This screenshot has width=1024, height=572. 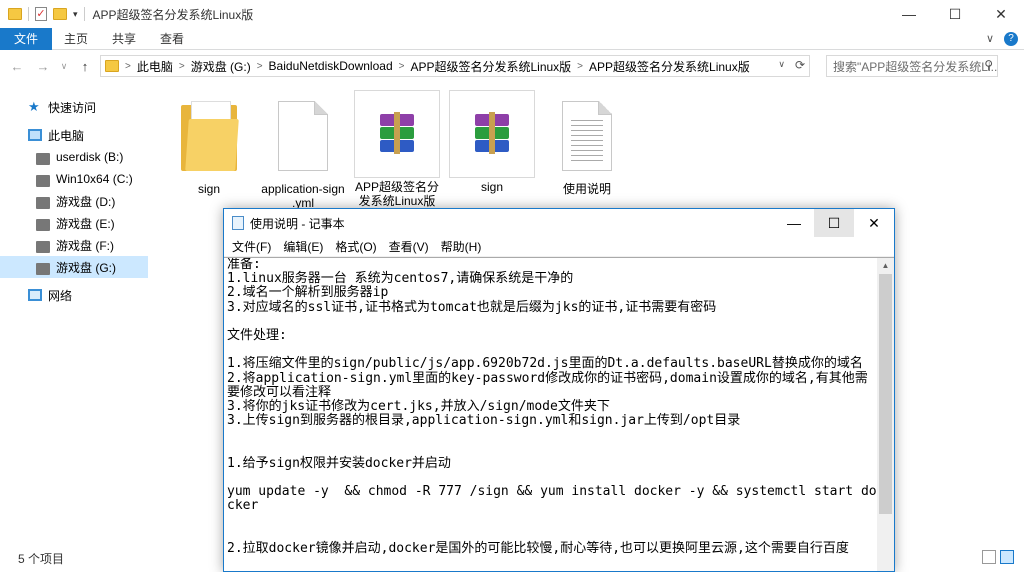 What do you see at coordinates (74, 295) in the screenshot?
I see `nav-item-network: 网络` at bounding box center [74, 295].